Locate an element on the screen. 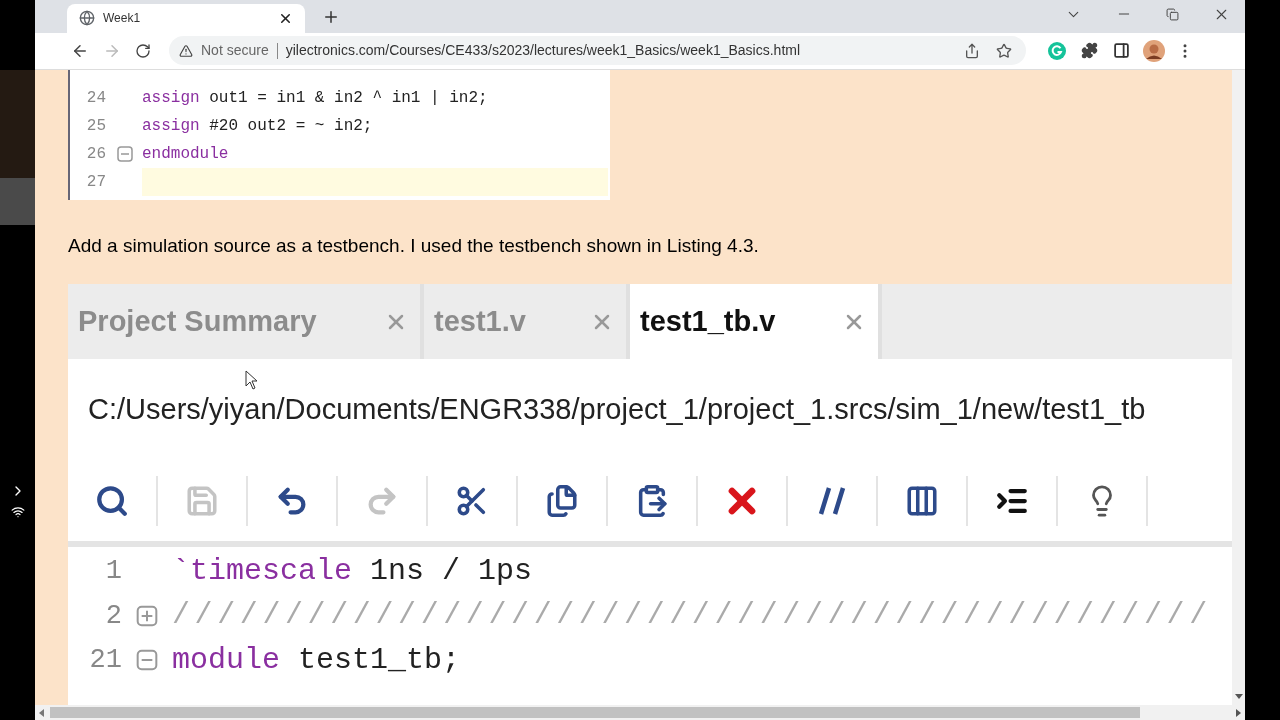  editor-tab: test1_tb.v is located at coordinates (756, 322).